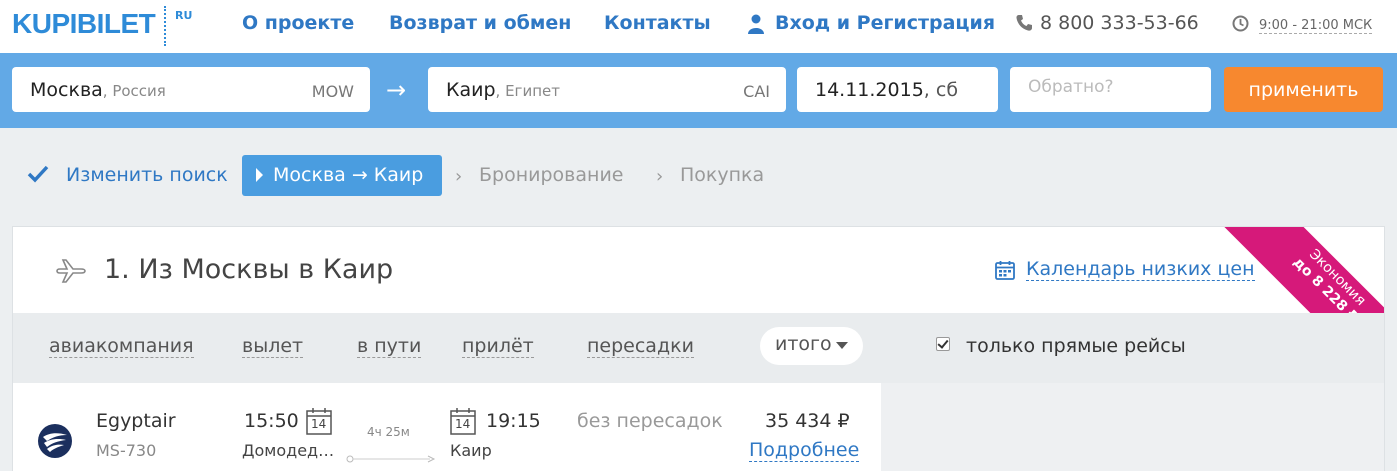 Image resolution: width=1397 pixels, height=471 pixels. Describe the element at coordinates (447, 427) in the screenshot. I see `flight-row: Egyptair MS-730 15:50 14 Домодед… 4ч 25м` at that location.